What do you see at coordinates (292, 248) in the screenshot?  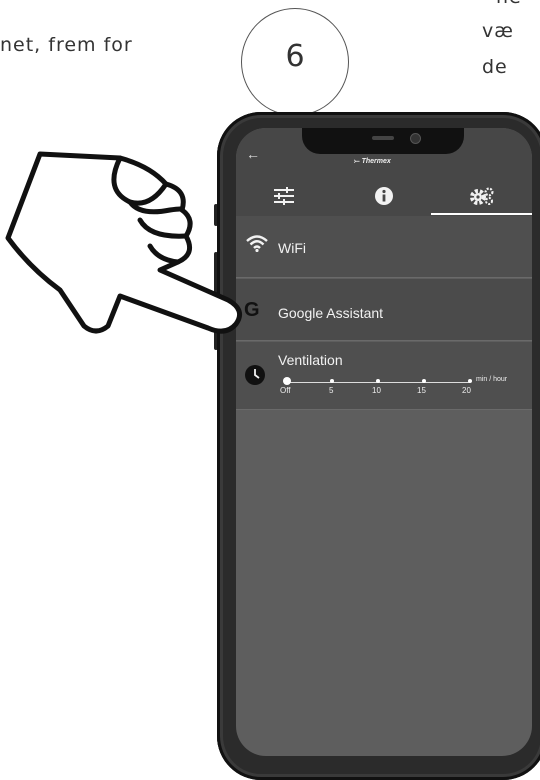 I see `wifi-label: WiFi` at bounding box center [292, 248].